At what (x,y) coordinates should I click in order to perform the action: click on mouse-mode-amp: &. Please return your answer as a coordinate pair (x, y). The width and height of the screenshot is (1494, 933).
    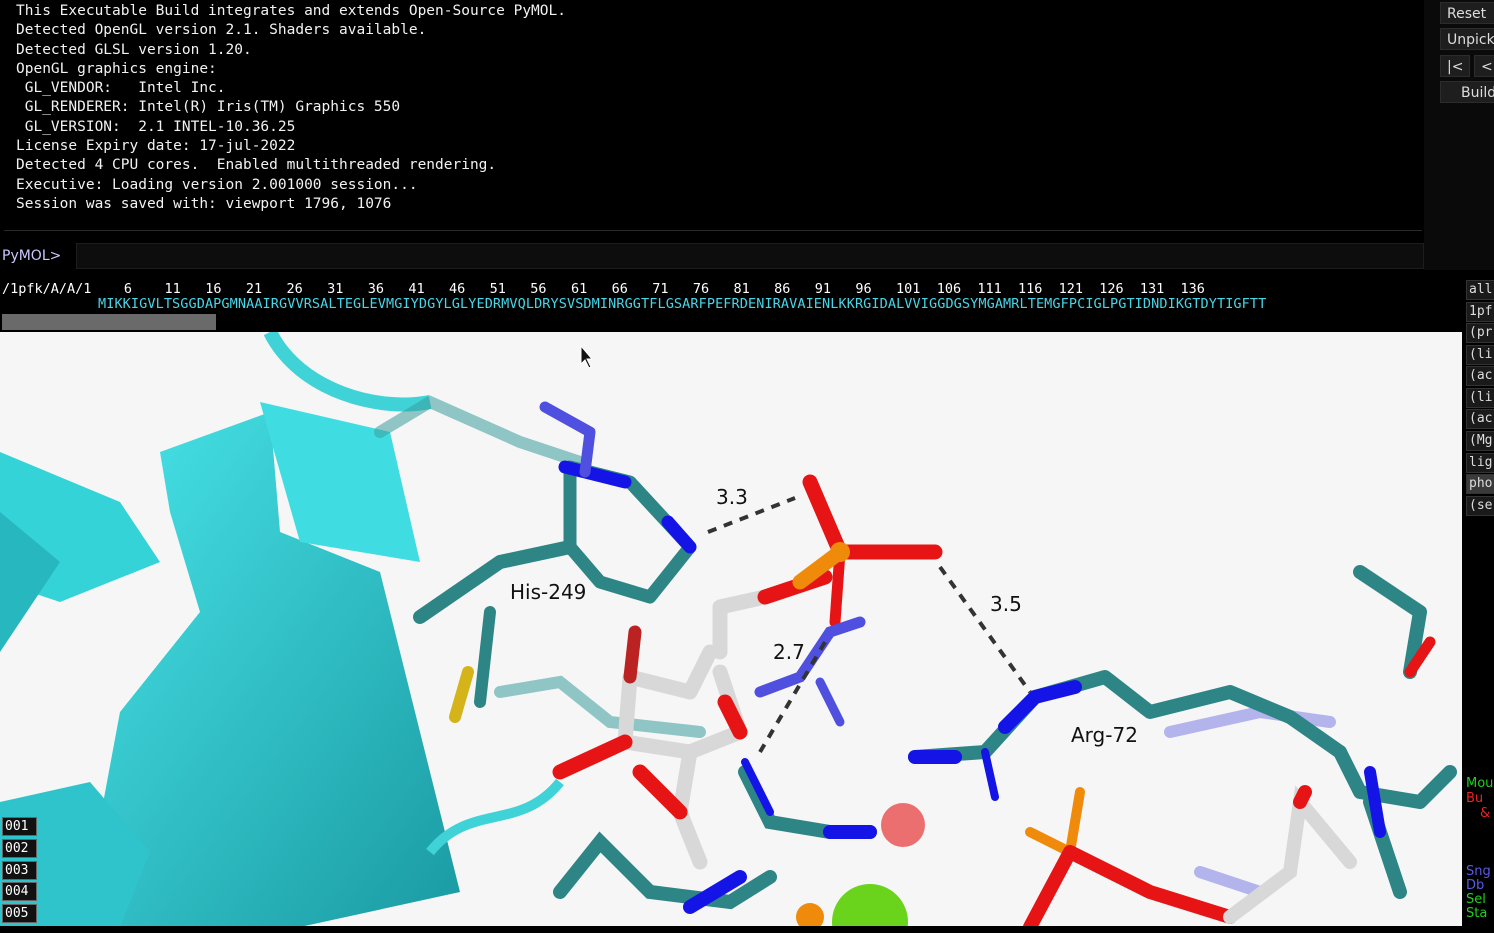
    Looking at the image, I should click on (1485, 813).